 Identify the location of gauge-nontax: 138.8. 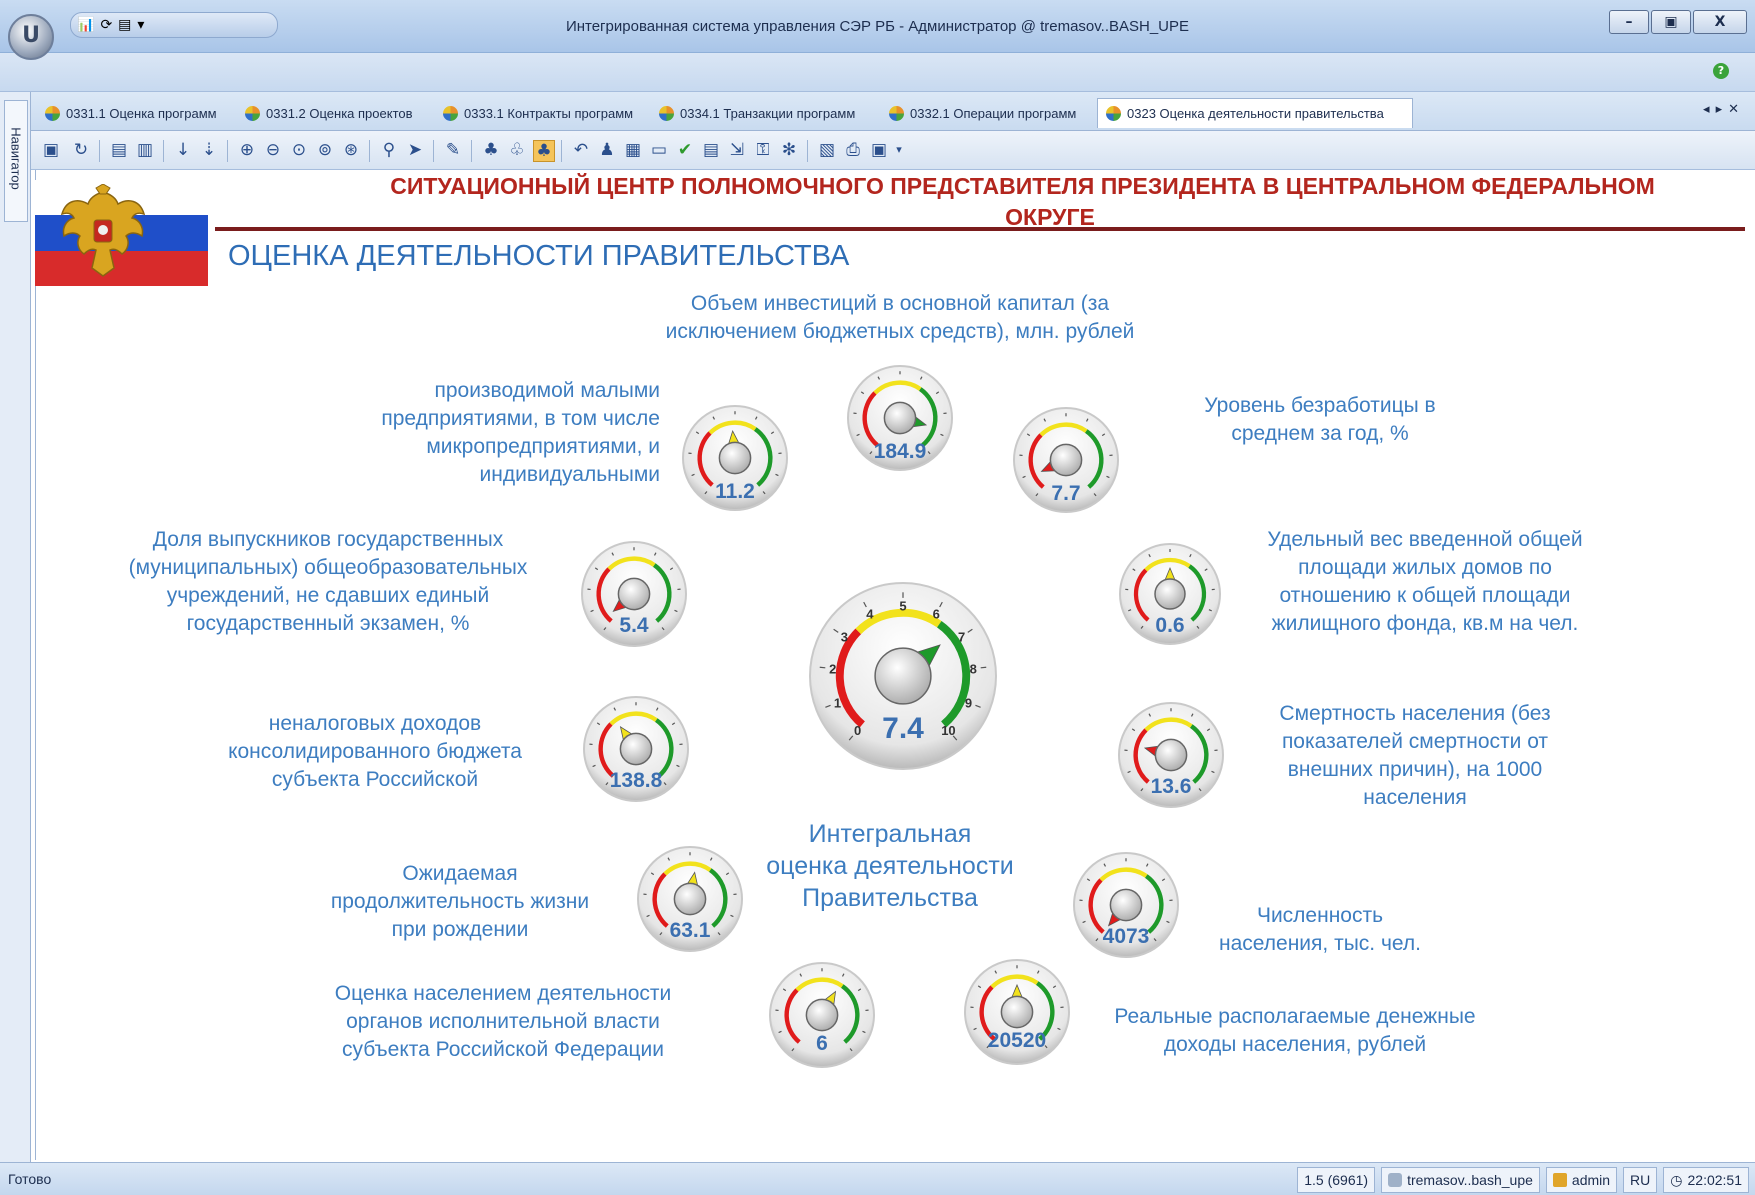
(636, 749).